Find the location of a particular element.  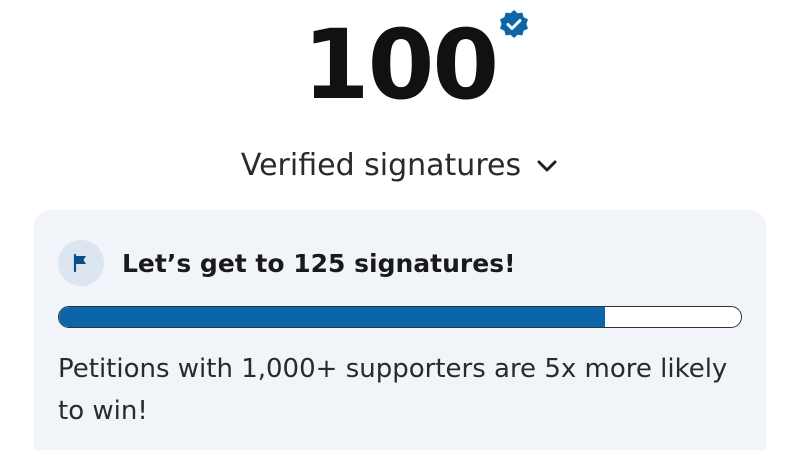

signature-progress-fill is located at coordinates (332, 317).